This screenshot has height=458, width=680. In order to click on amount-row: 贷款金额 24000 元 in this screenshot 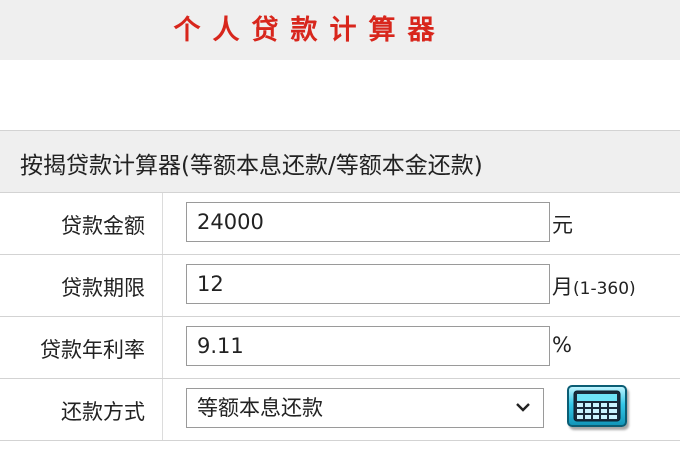, I will do `click(340, 224)`.